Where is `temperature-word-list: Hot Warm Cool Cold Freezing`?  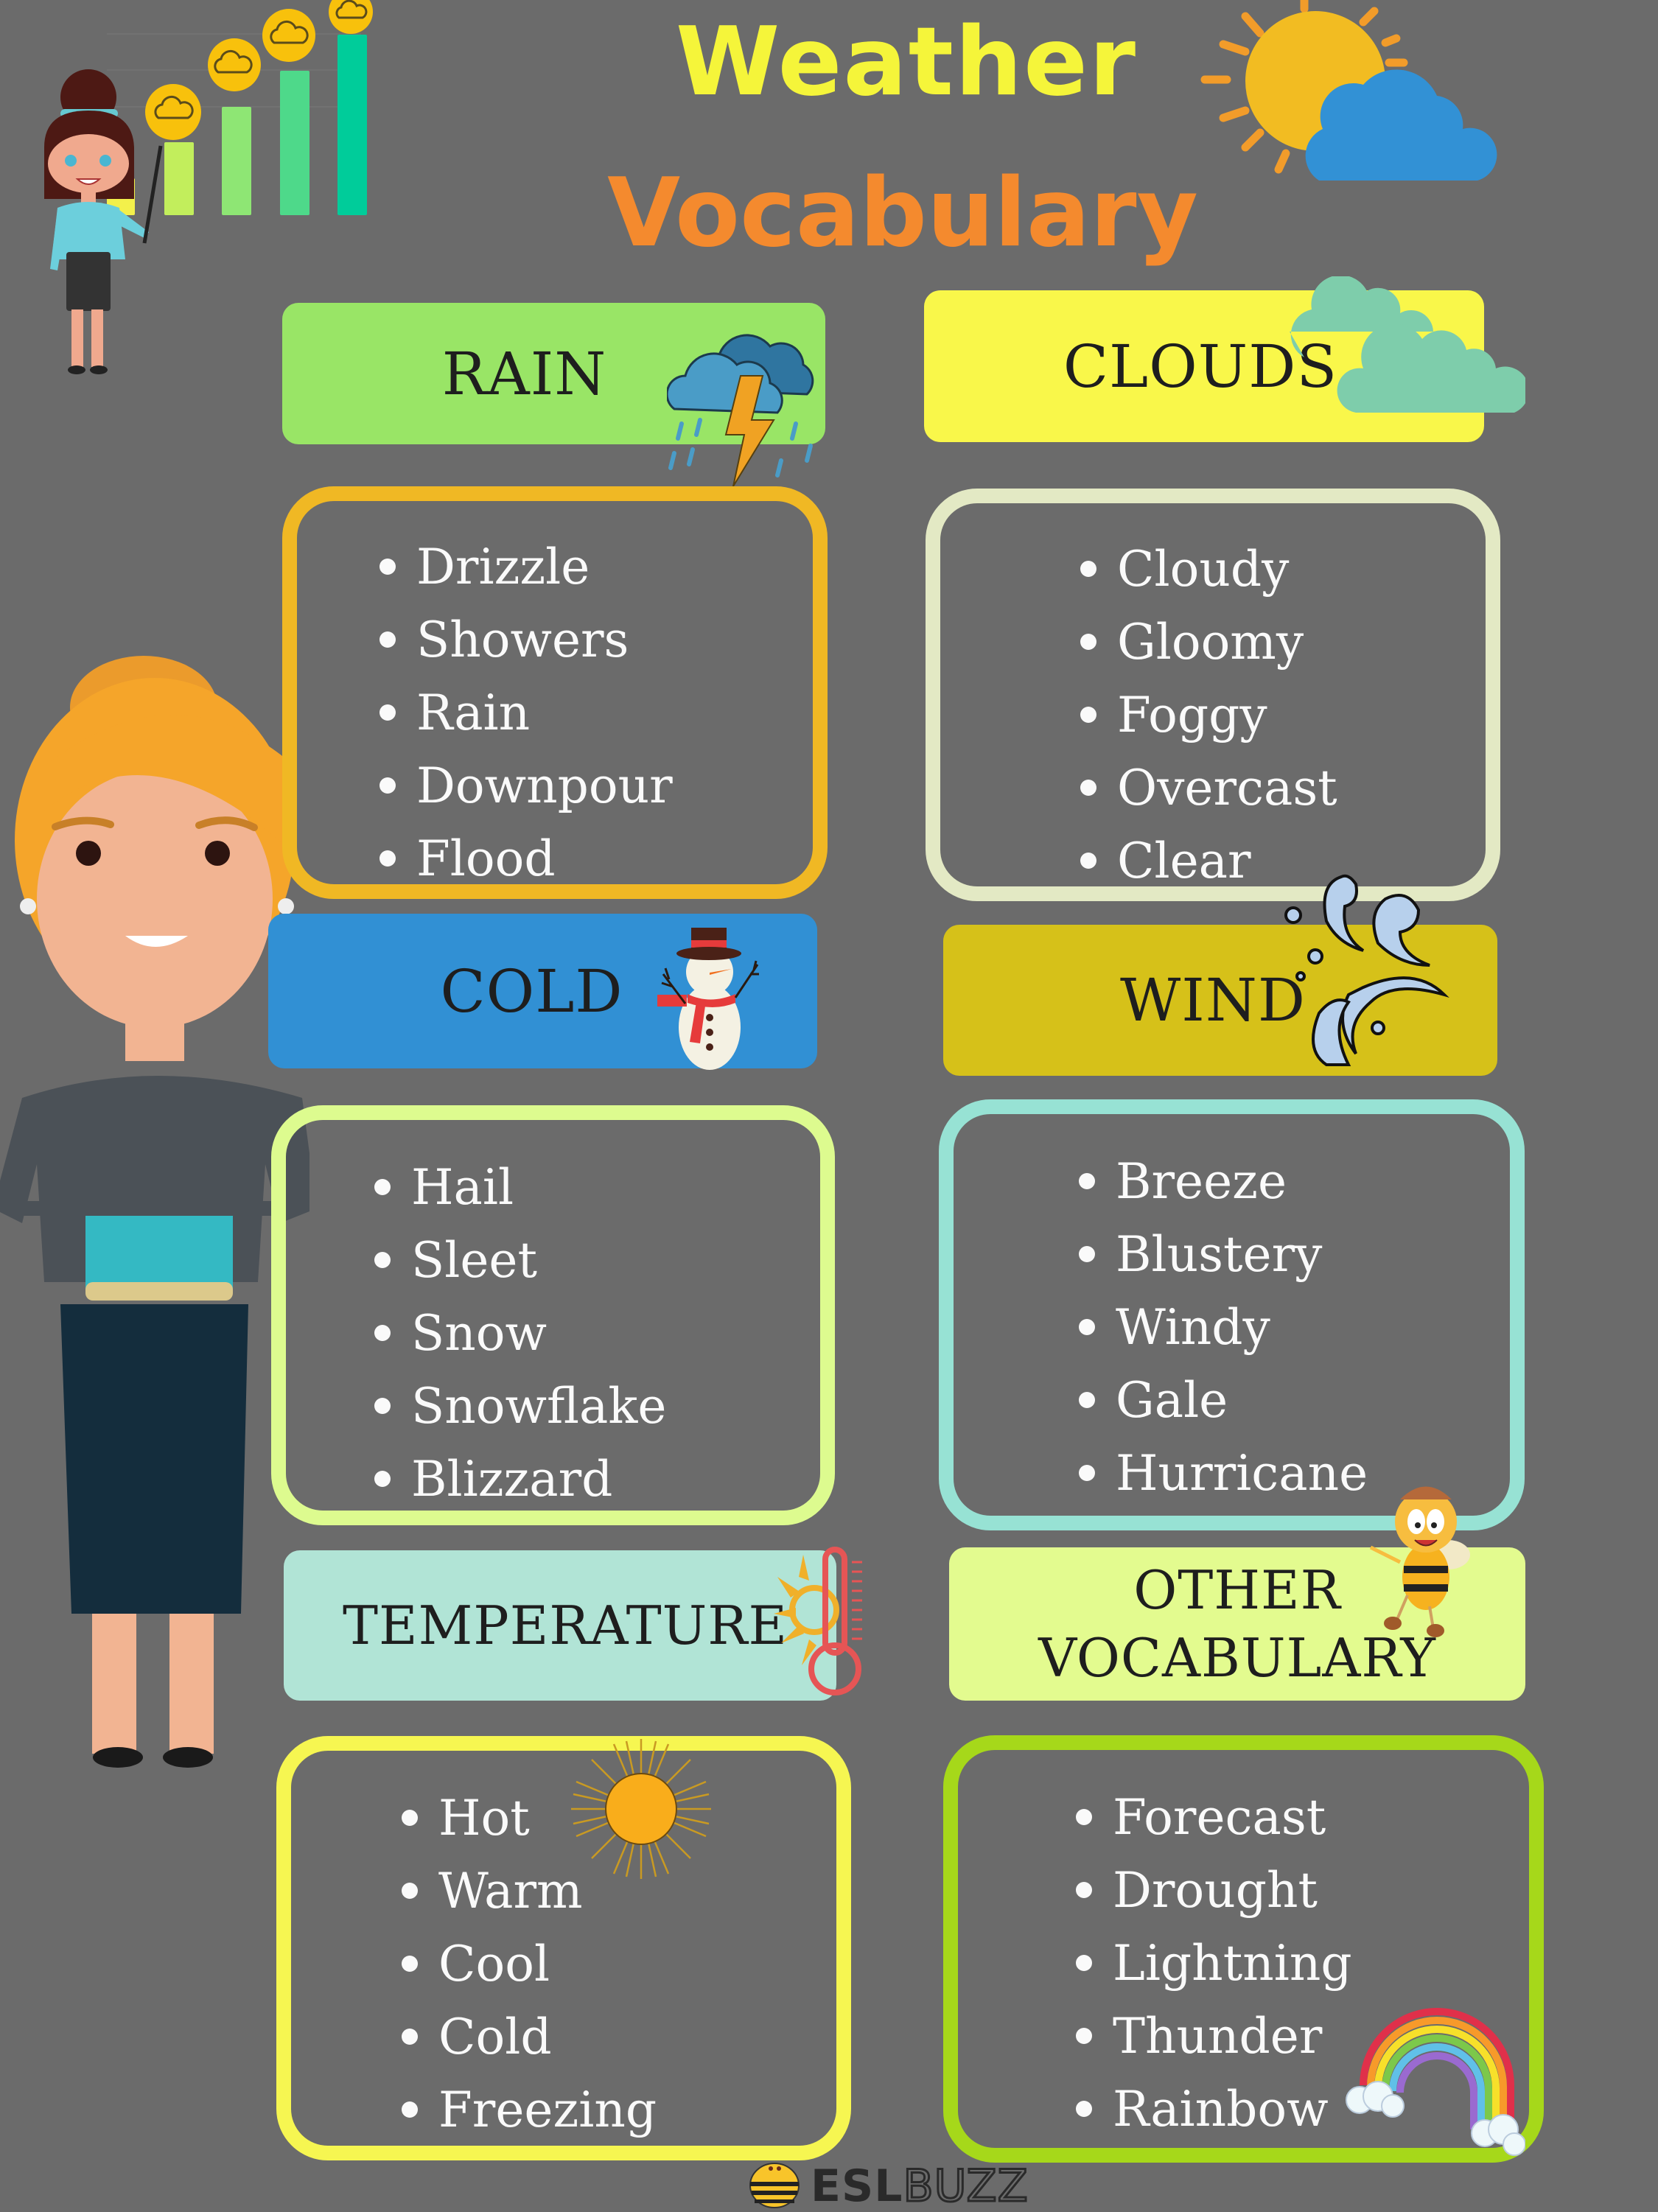
temperature-word-list: Hot Warm Cool Cold Freezing is located at coordinates (564, 1948).